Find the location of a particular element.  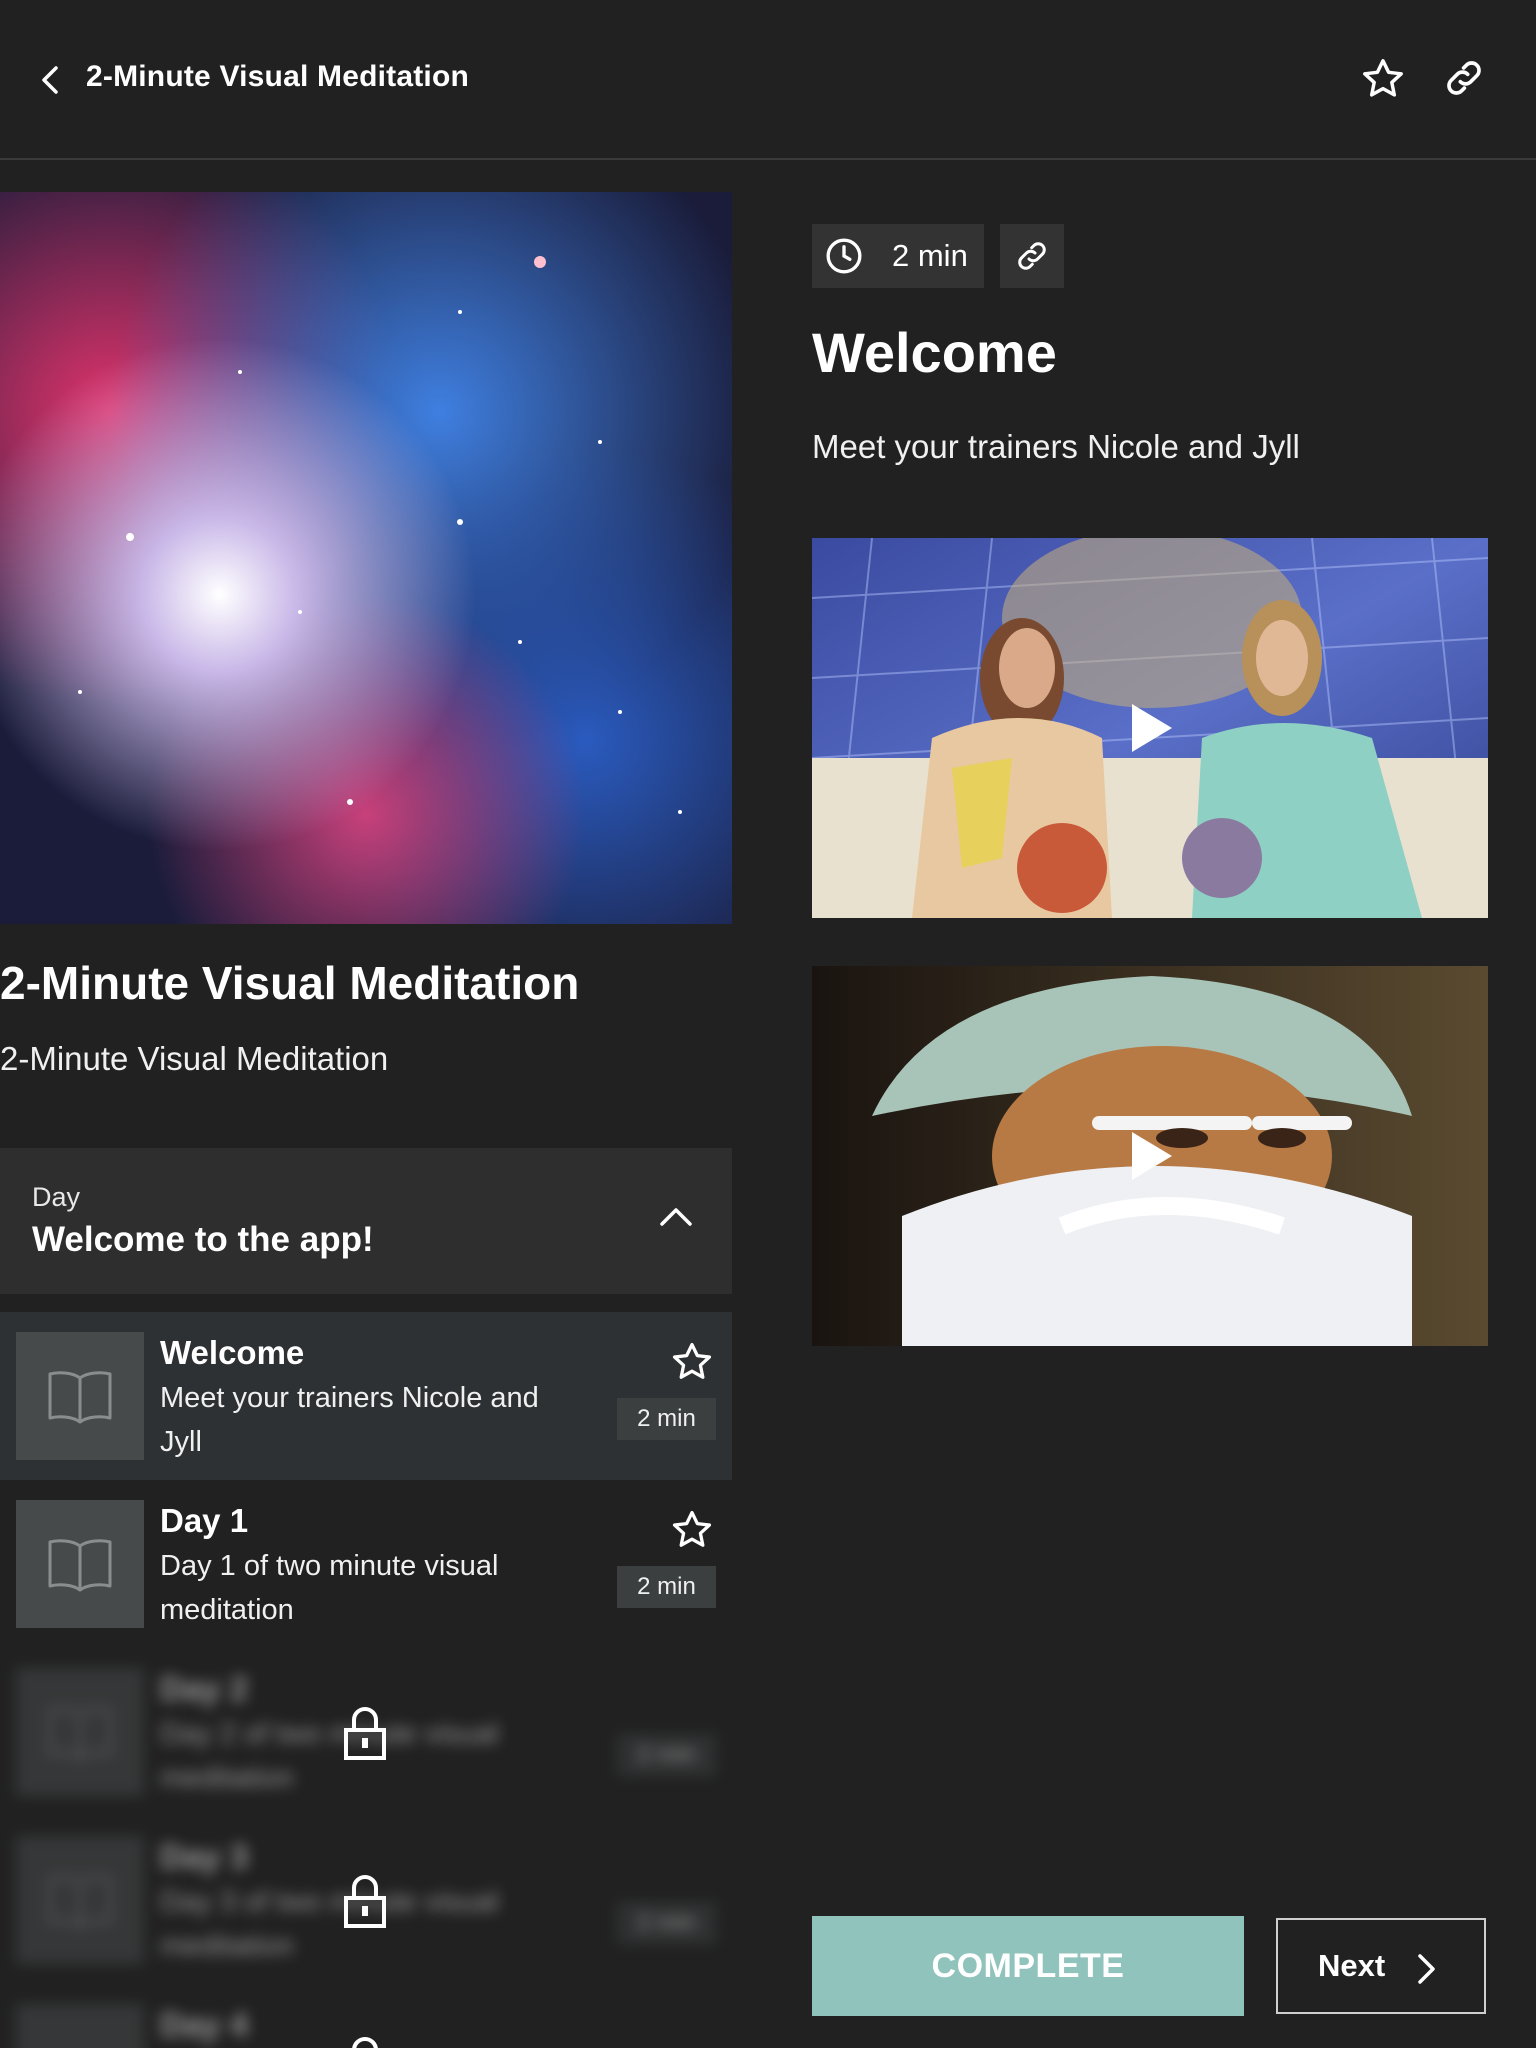

lesson-detail-title: Welcome is located at coordinates (934, 352).